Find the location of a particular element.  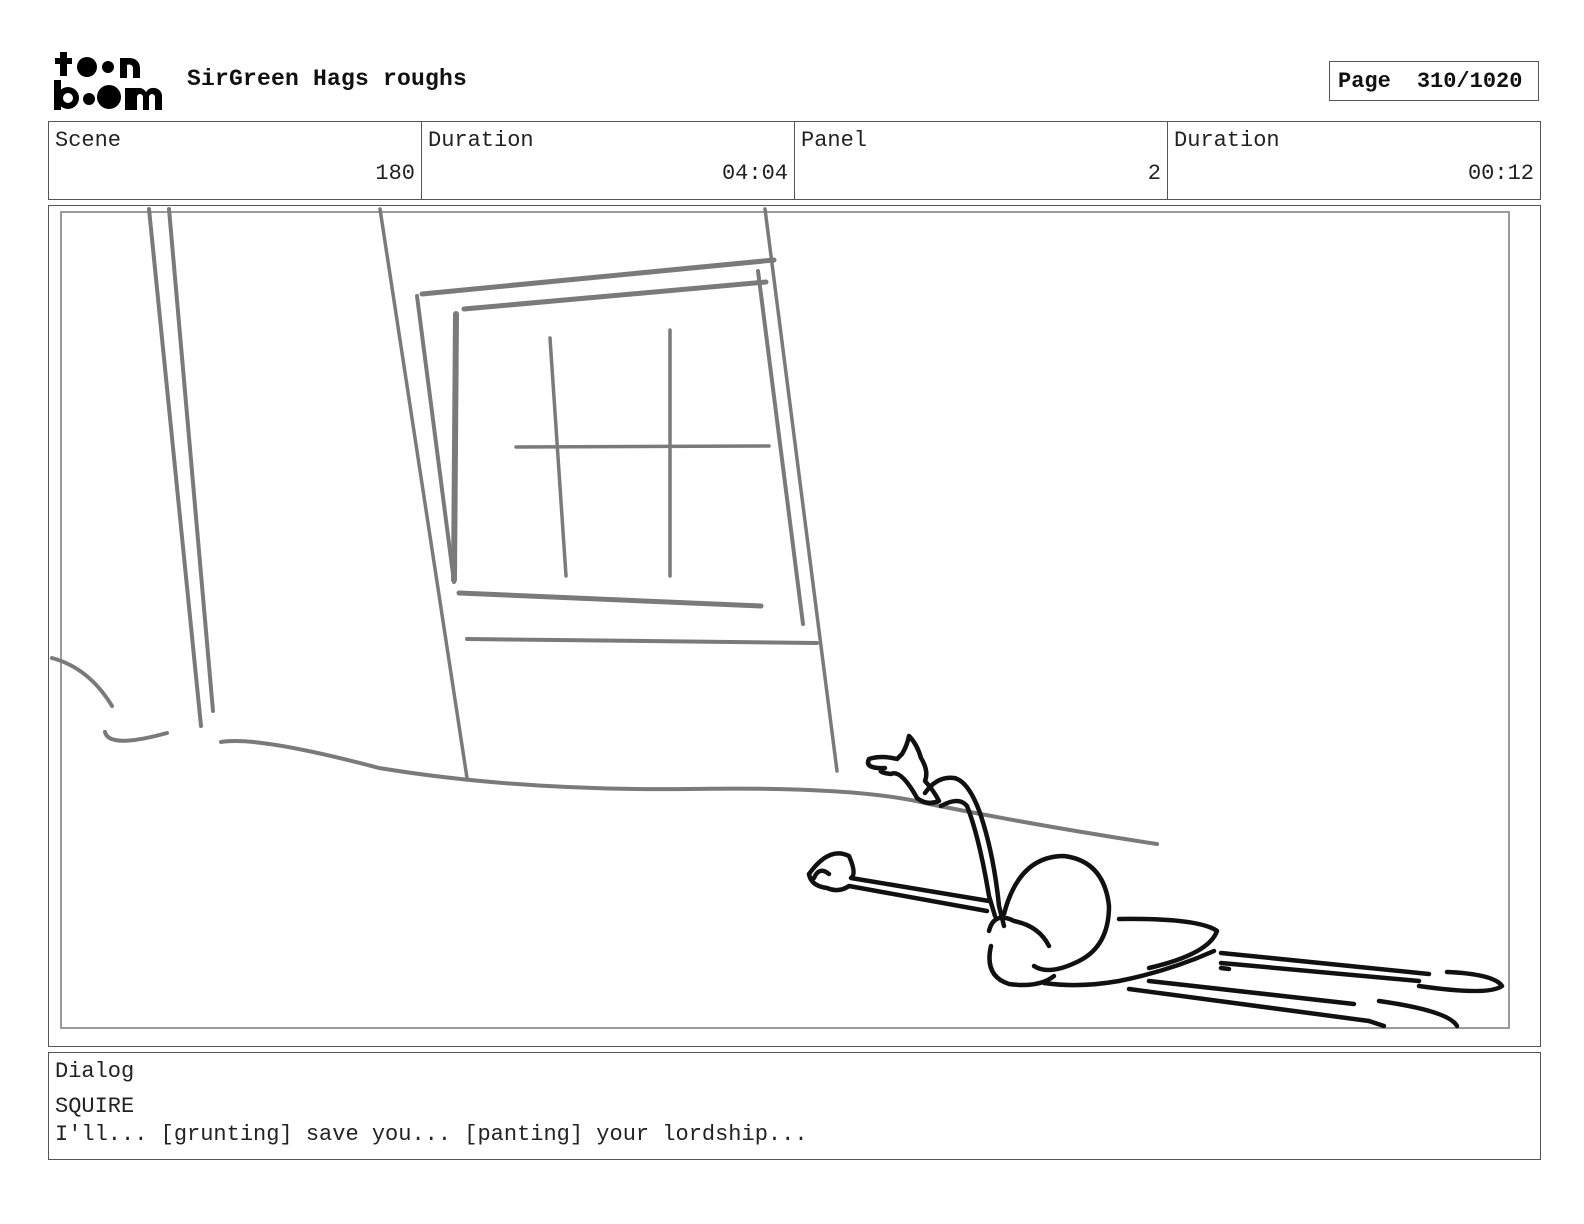

panel-value: 2 is located at coordinates (1154, 173).